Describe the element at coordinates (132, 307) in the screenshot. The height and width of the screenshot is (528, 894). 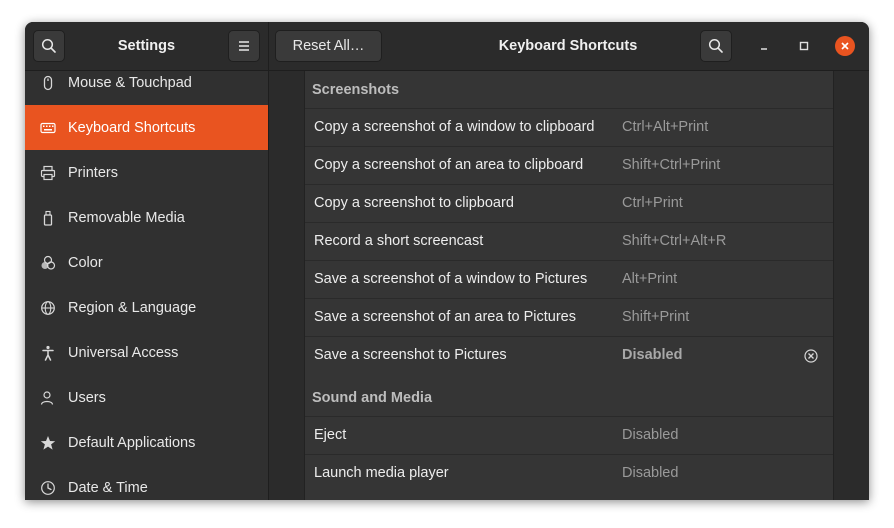
I see `sidebar-item-label: Region & Language` at that location.